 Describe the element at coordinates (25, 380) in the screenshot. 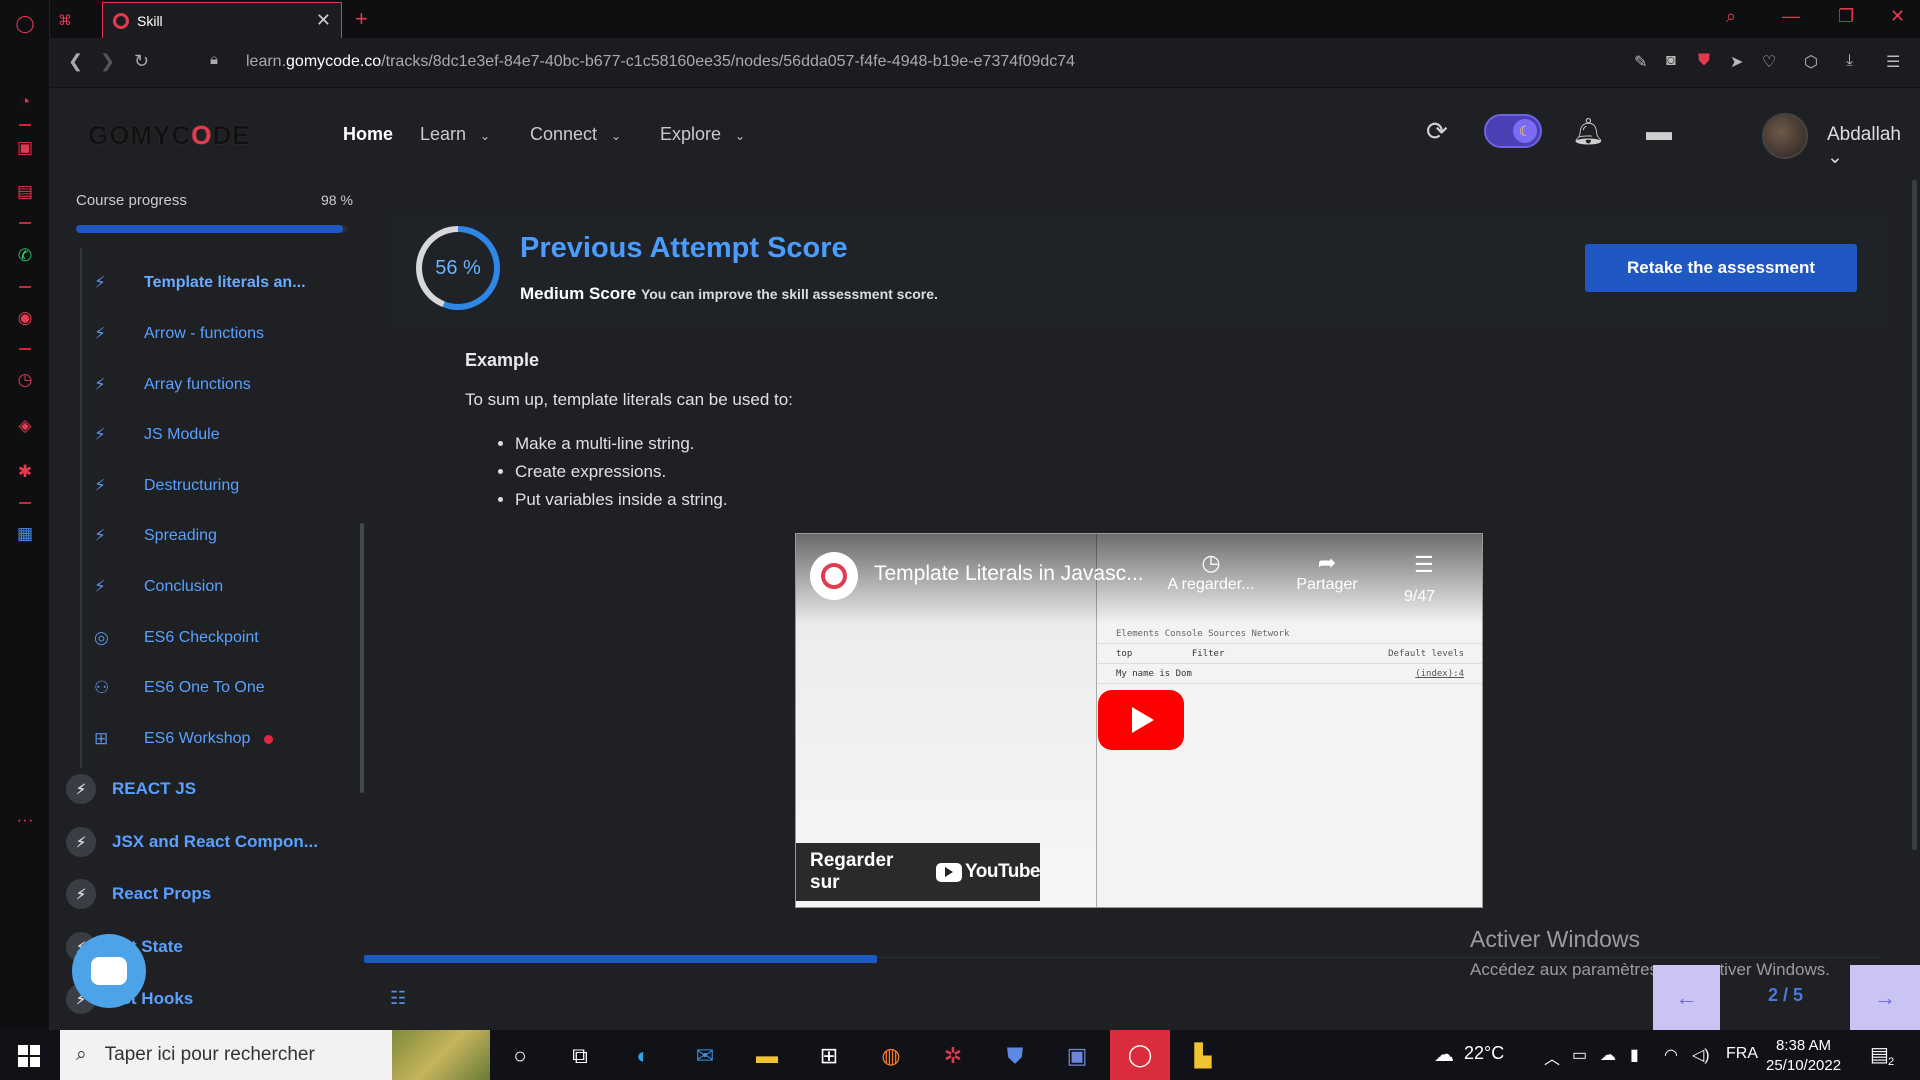

I see `history-icon: ◷` at that location.